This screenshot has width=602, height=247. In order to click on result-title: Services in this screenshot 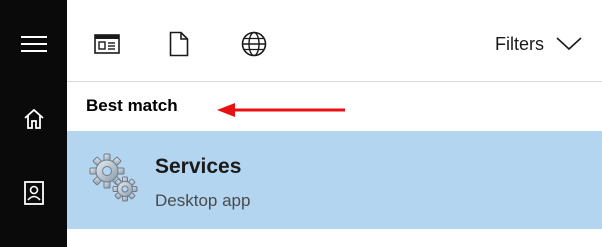, I will do `click(198, 166)`.